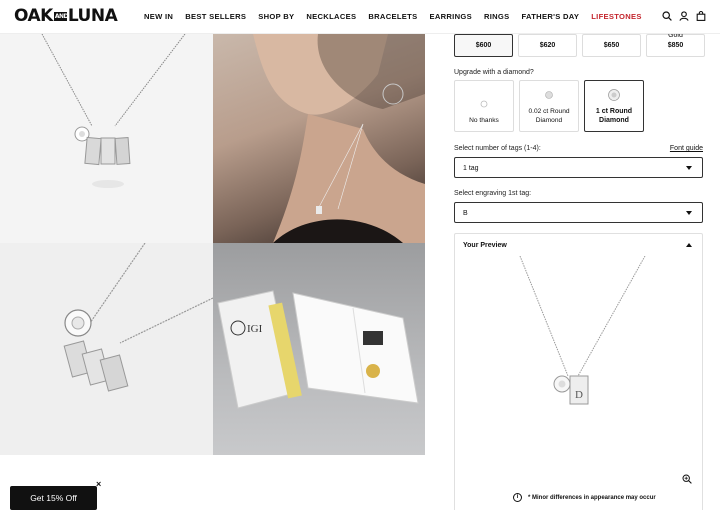 The width and height of the screenshot is (720, 510). I want to click on price-option-4: Gold $850, so click(675, 44).